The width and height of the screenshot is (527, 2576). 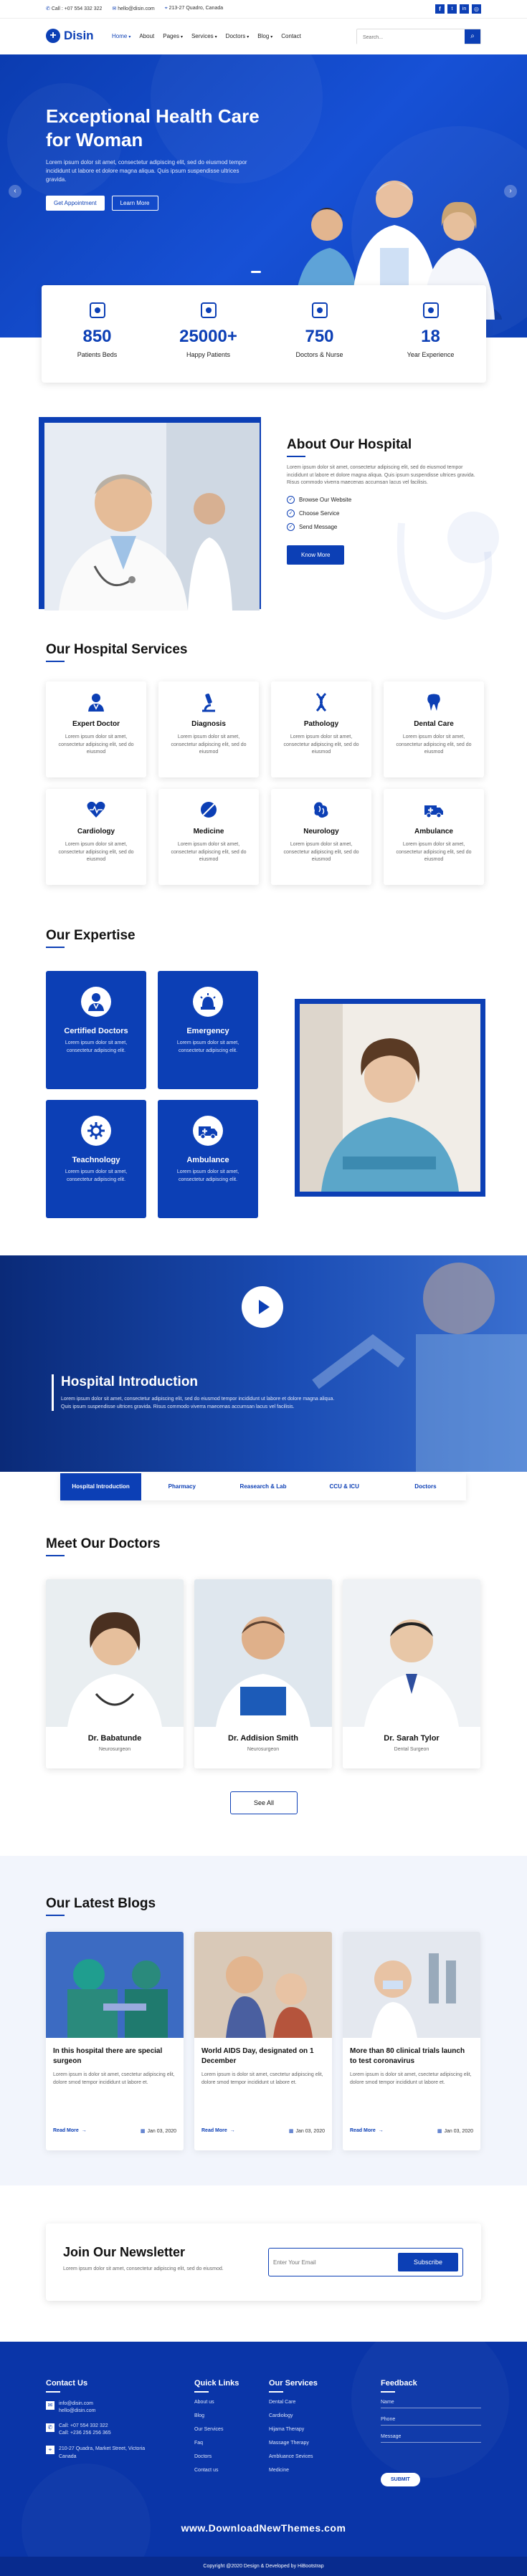 I want to click on footer-link: Blog, so click(x=230, y=2415).